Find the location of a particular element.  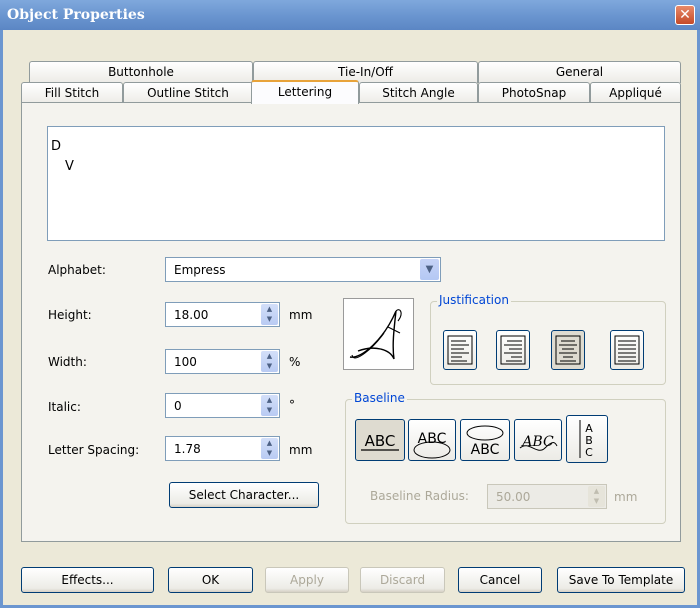

letter-spacing-spinner: 1.78 ▲ ▼ is located at coordinates (222, 448).